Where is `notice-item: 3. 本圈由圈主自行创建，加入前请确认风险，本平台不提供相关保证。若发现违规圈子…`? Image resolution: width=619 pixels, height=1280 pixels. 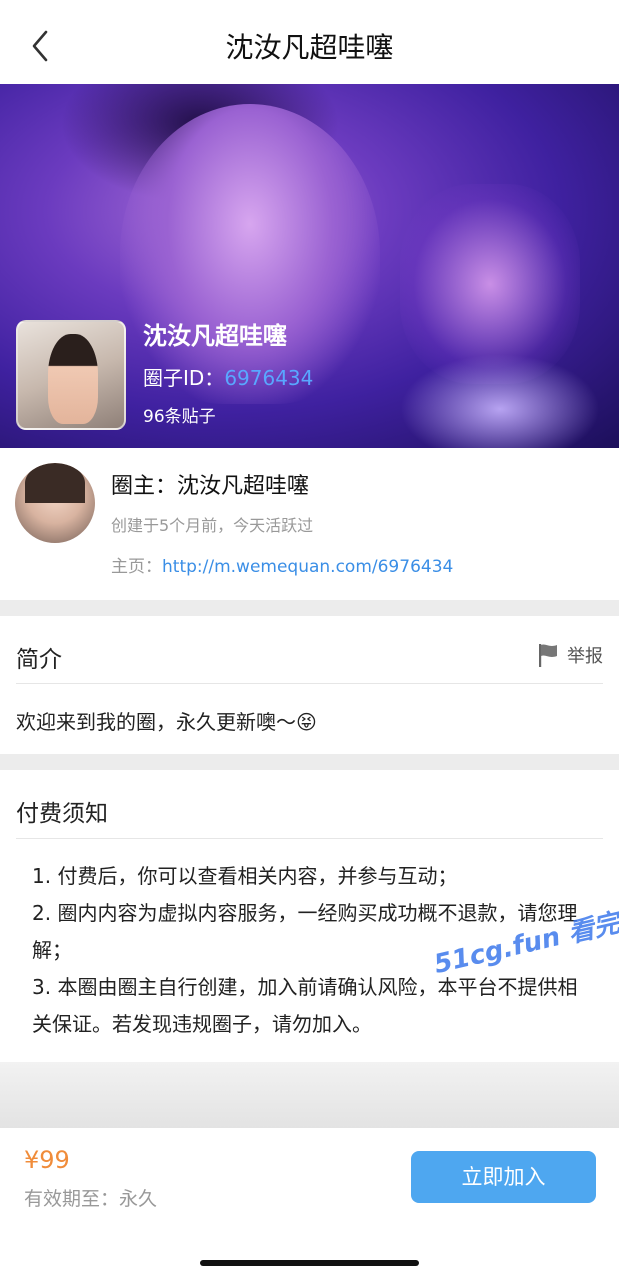
notice-item: 3. 本圈由圈主自行创建，加入前请确认风险，本平台不提供相关保证。若发现违规圈子… is located at coordinates (305, 1005).